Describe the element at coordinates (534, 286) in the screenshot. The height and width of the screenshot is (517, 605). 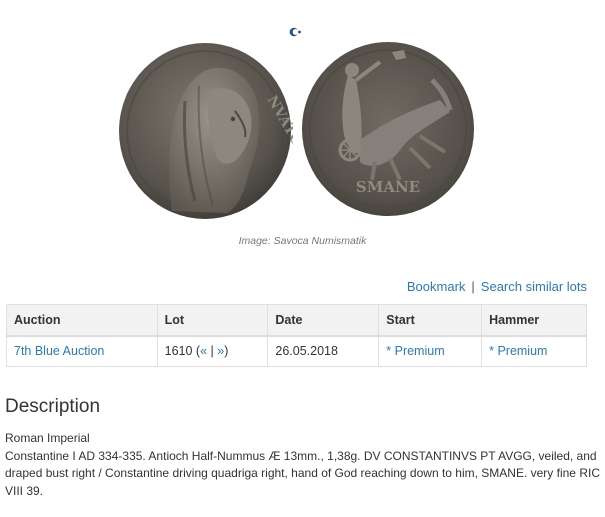
I see `search-similar-lots-link: Search similar lots` at that location.